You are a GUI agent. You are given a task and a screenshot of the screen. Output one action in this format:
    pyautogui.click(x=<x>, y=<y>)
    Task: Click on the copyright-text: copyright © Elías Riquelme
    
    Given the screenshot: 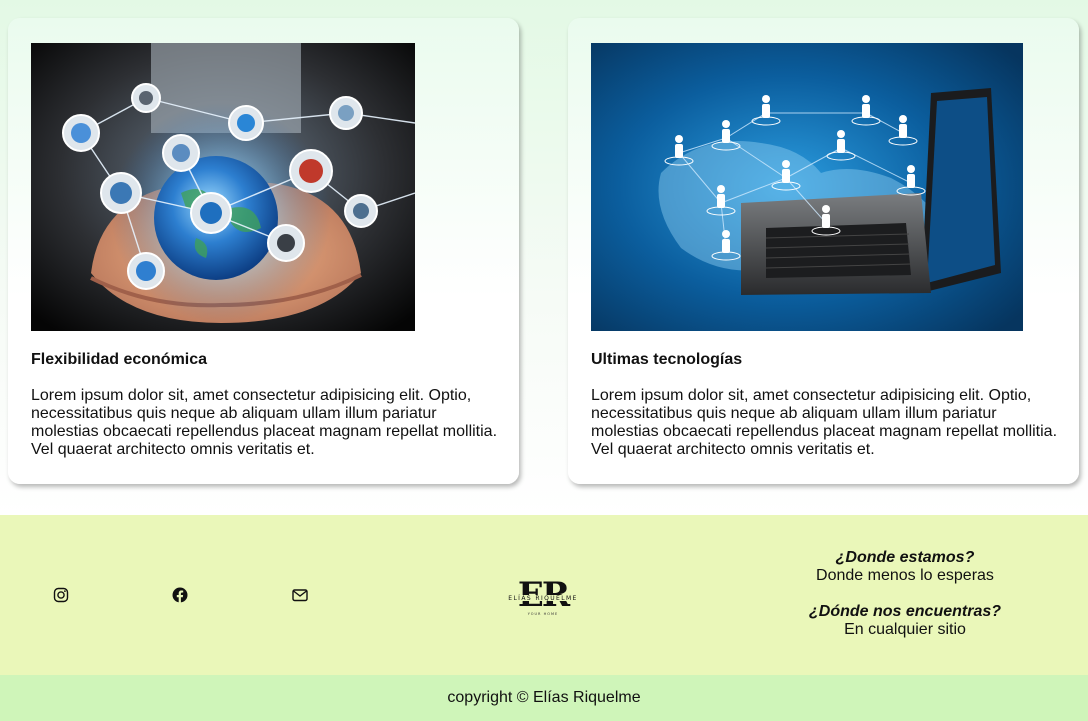 What is the action you would take?
    pyautogui.click(x=544, y=697)
    